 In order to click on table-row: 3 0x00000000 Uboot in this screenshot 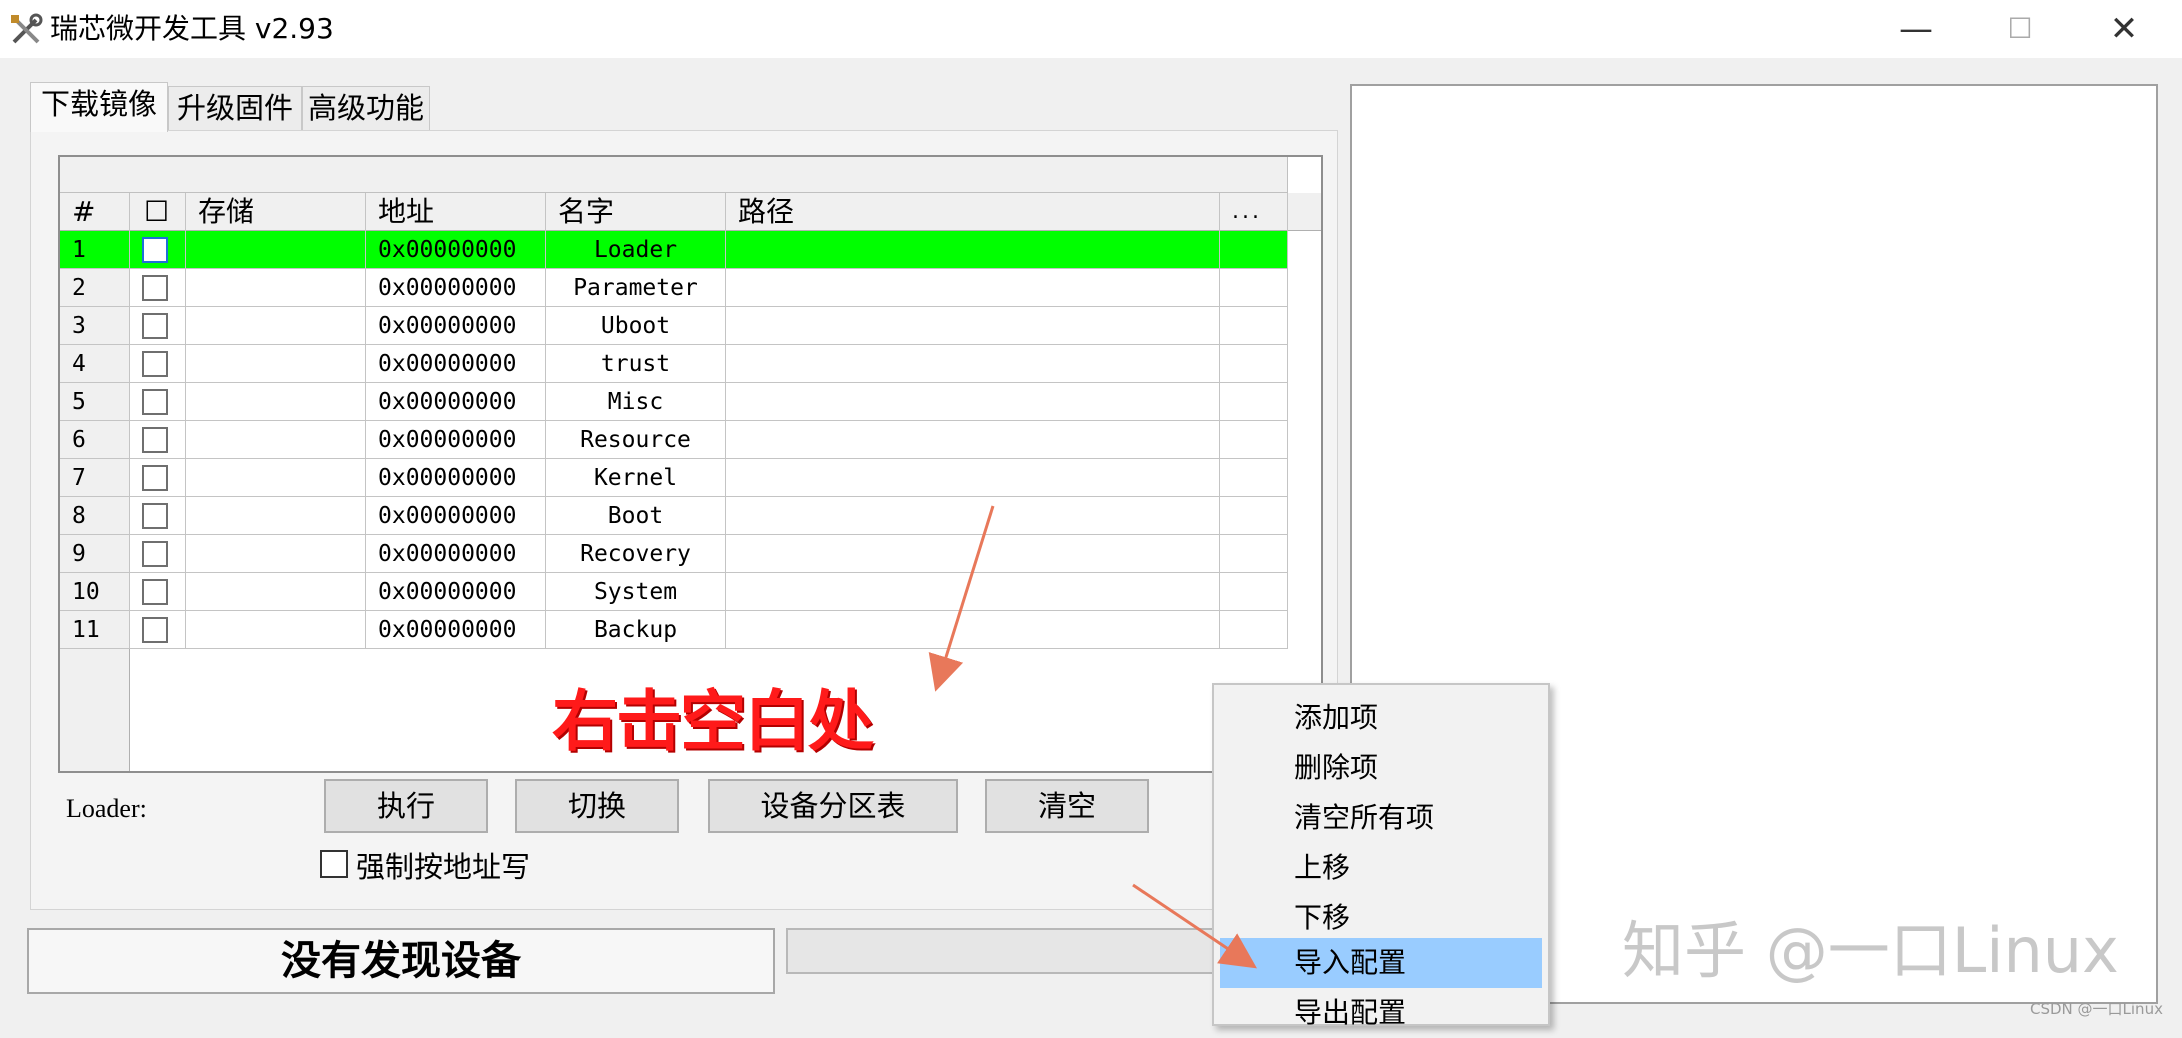, I will do `click(674, 326)`.